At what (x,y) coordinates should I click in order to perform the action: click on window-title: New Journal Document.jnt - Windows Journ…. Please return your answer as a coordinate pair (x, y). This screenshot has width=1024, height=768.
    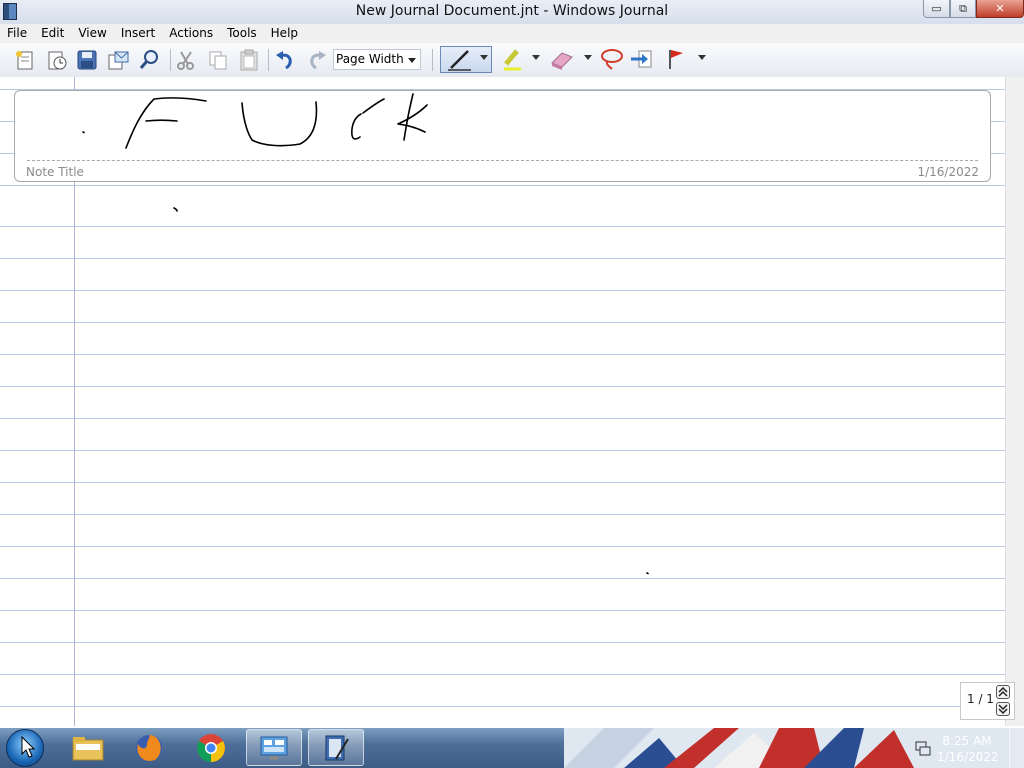
    Looking at the image, I should click on (512, 11).